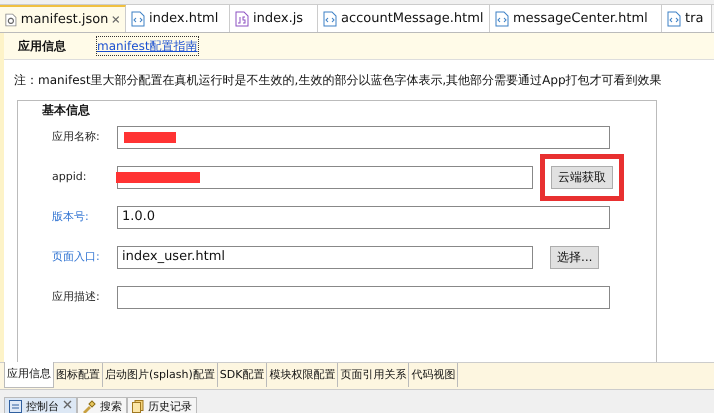  What do you see at coordinates (694, 19) in the screenshot?
I see `tab-label: tra` at bounding box center [694, 19].